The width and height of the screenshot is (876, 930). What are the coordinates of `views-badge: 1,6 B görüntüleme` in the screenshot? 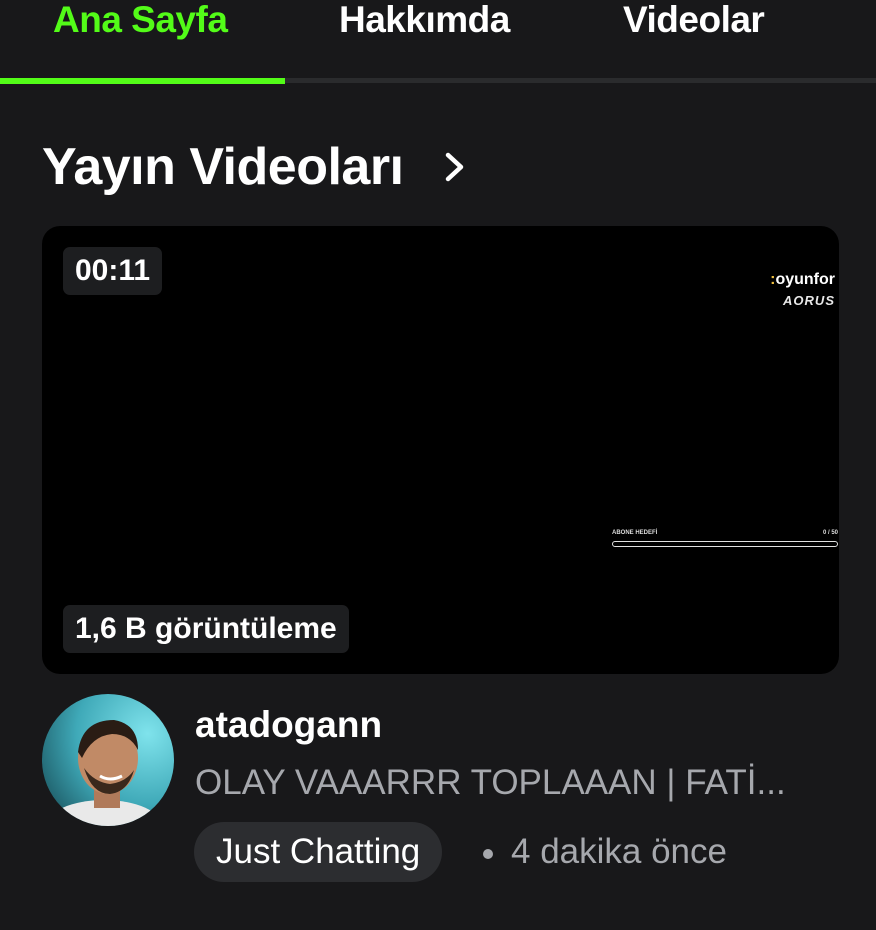 It's located at (206, 629).